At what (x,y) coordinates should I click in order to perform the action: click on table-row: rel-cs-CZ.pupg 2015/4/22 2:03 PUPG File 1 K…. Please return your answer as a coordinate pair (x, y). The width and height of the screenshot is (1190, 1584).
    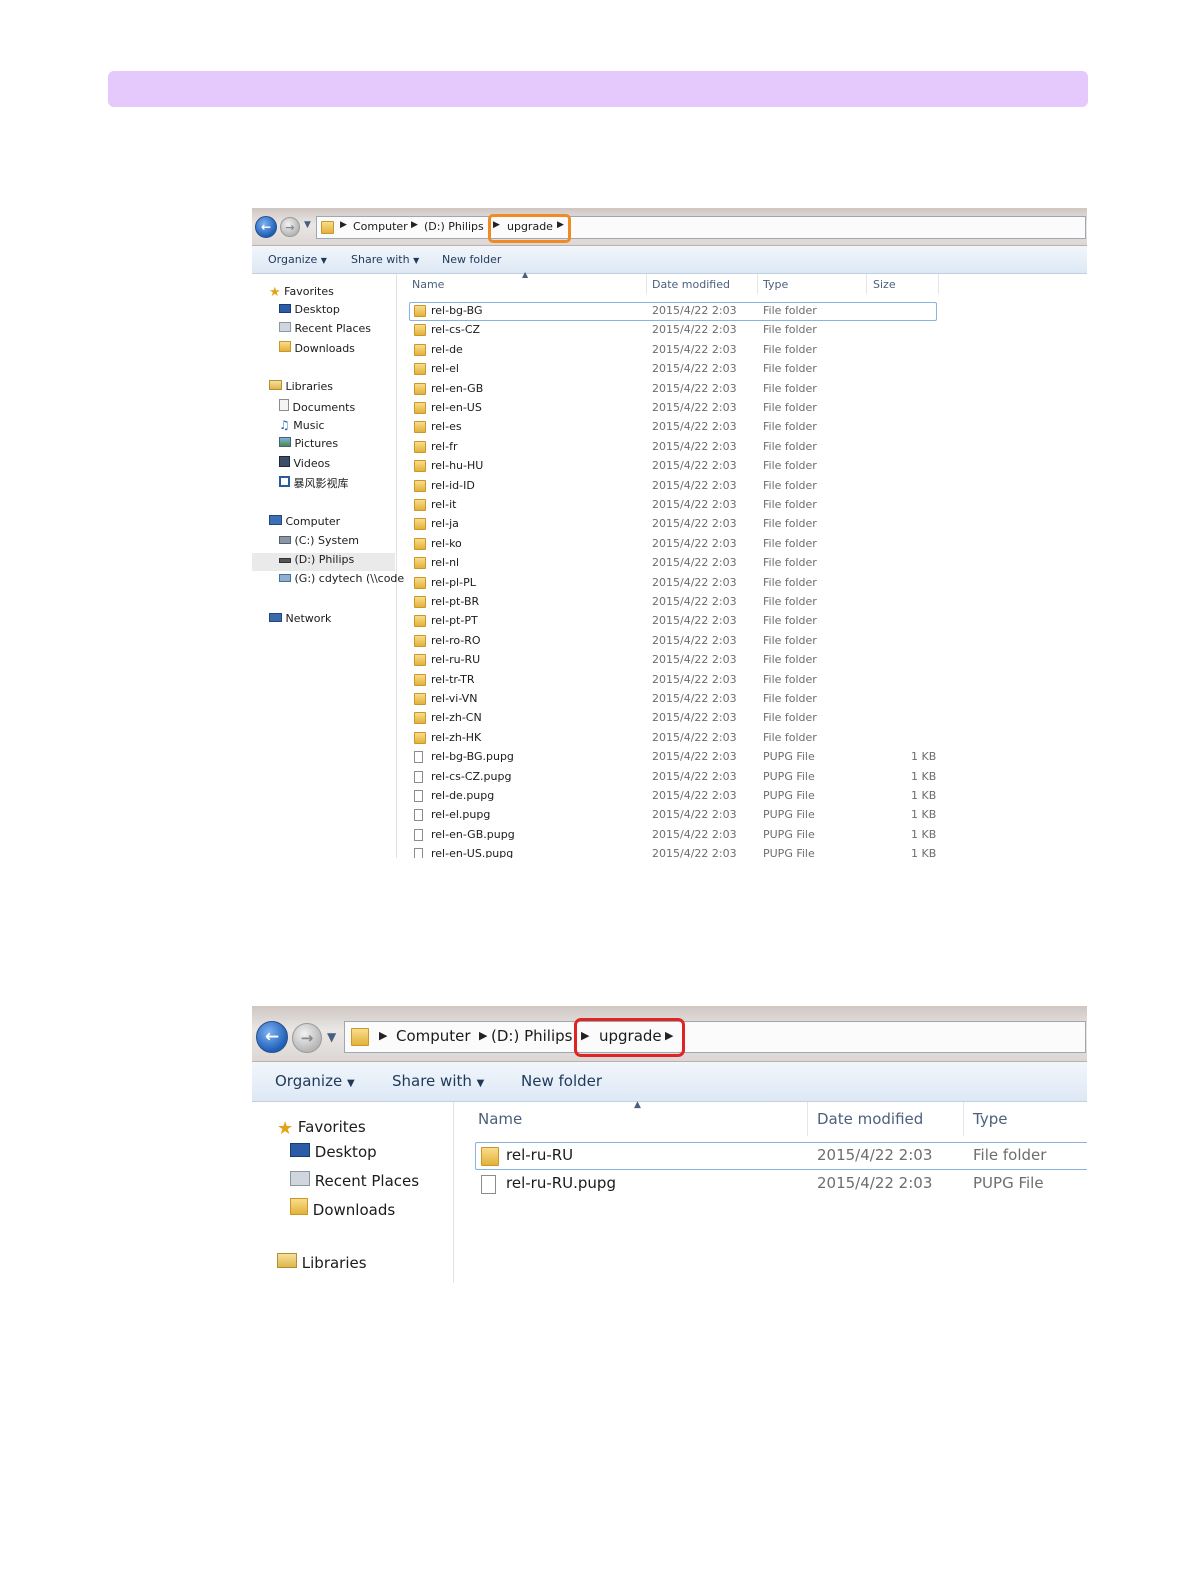
    Looking at the image, I should click on (669, 777).